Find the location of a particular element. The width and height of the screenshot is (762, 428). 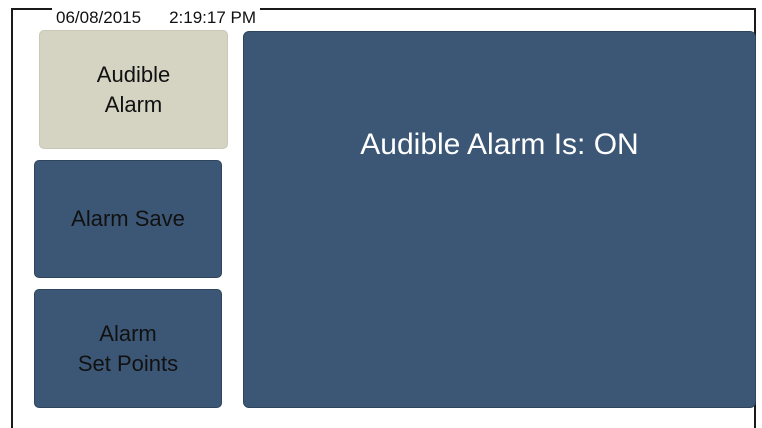

status-bar: 06/08/2015 2:19:17 PM is located at coordinates (156, 19).